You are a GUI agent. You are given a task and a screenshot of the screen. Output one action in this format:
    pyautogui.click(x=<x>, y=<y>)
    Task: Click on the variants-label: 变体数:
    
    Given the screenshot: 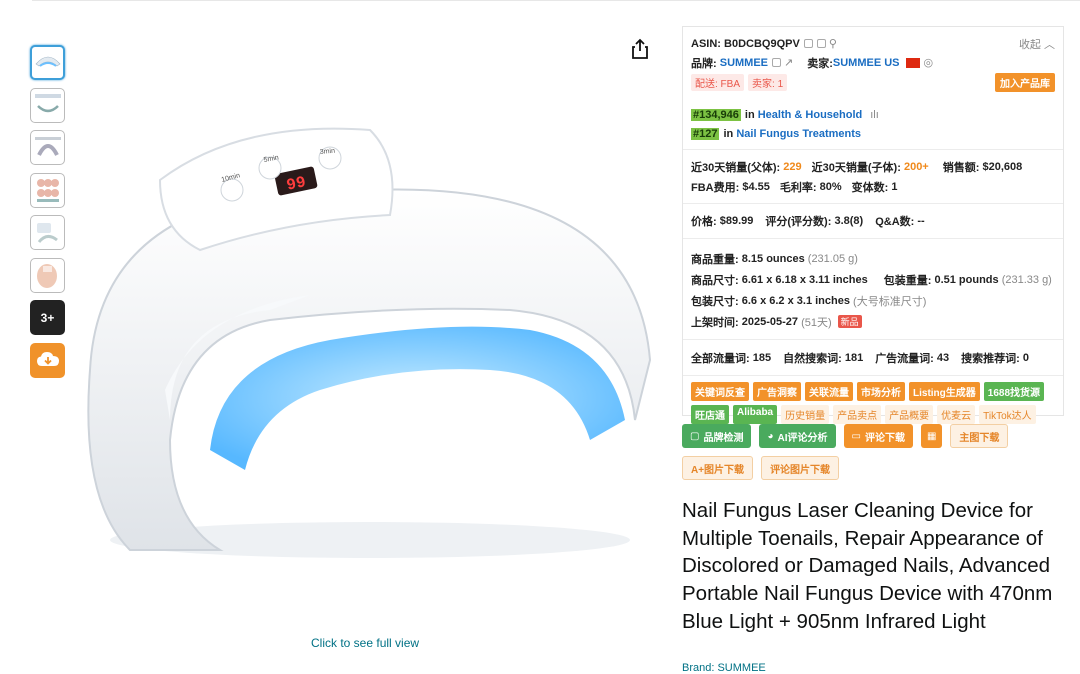 What is the action you would take?
    pyautogui.click(x=870, y=188)
    